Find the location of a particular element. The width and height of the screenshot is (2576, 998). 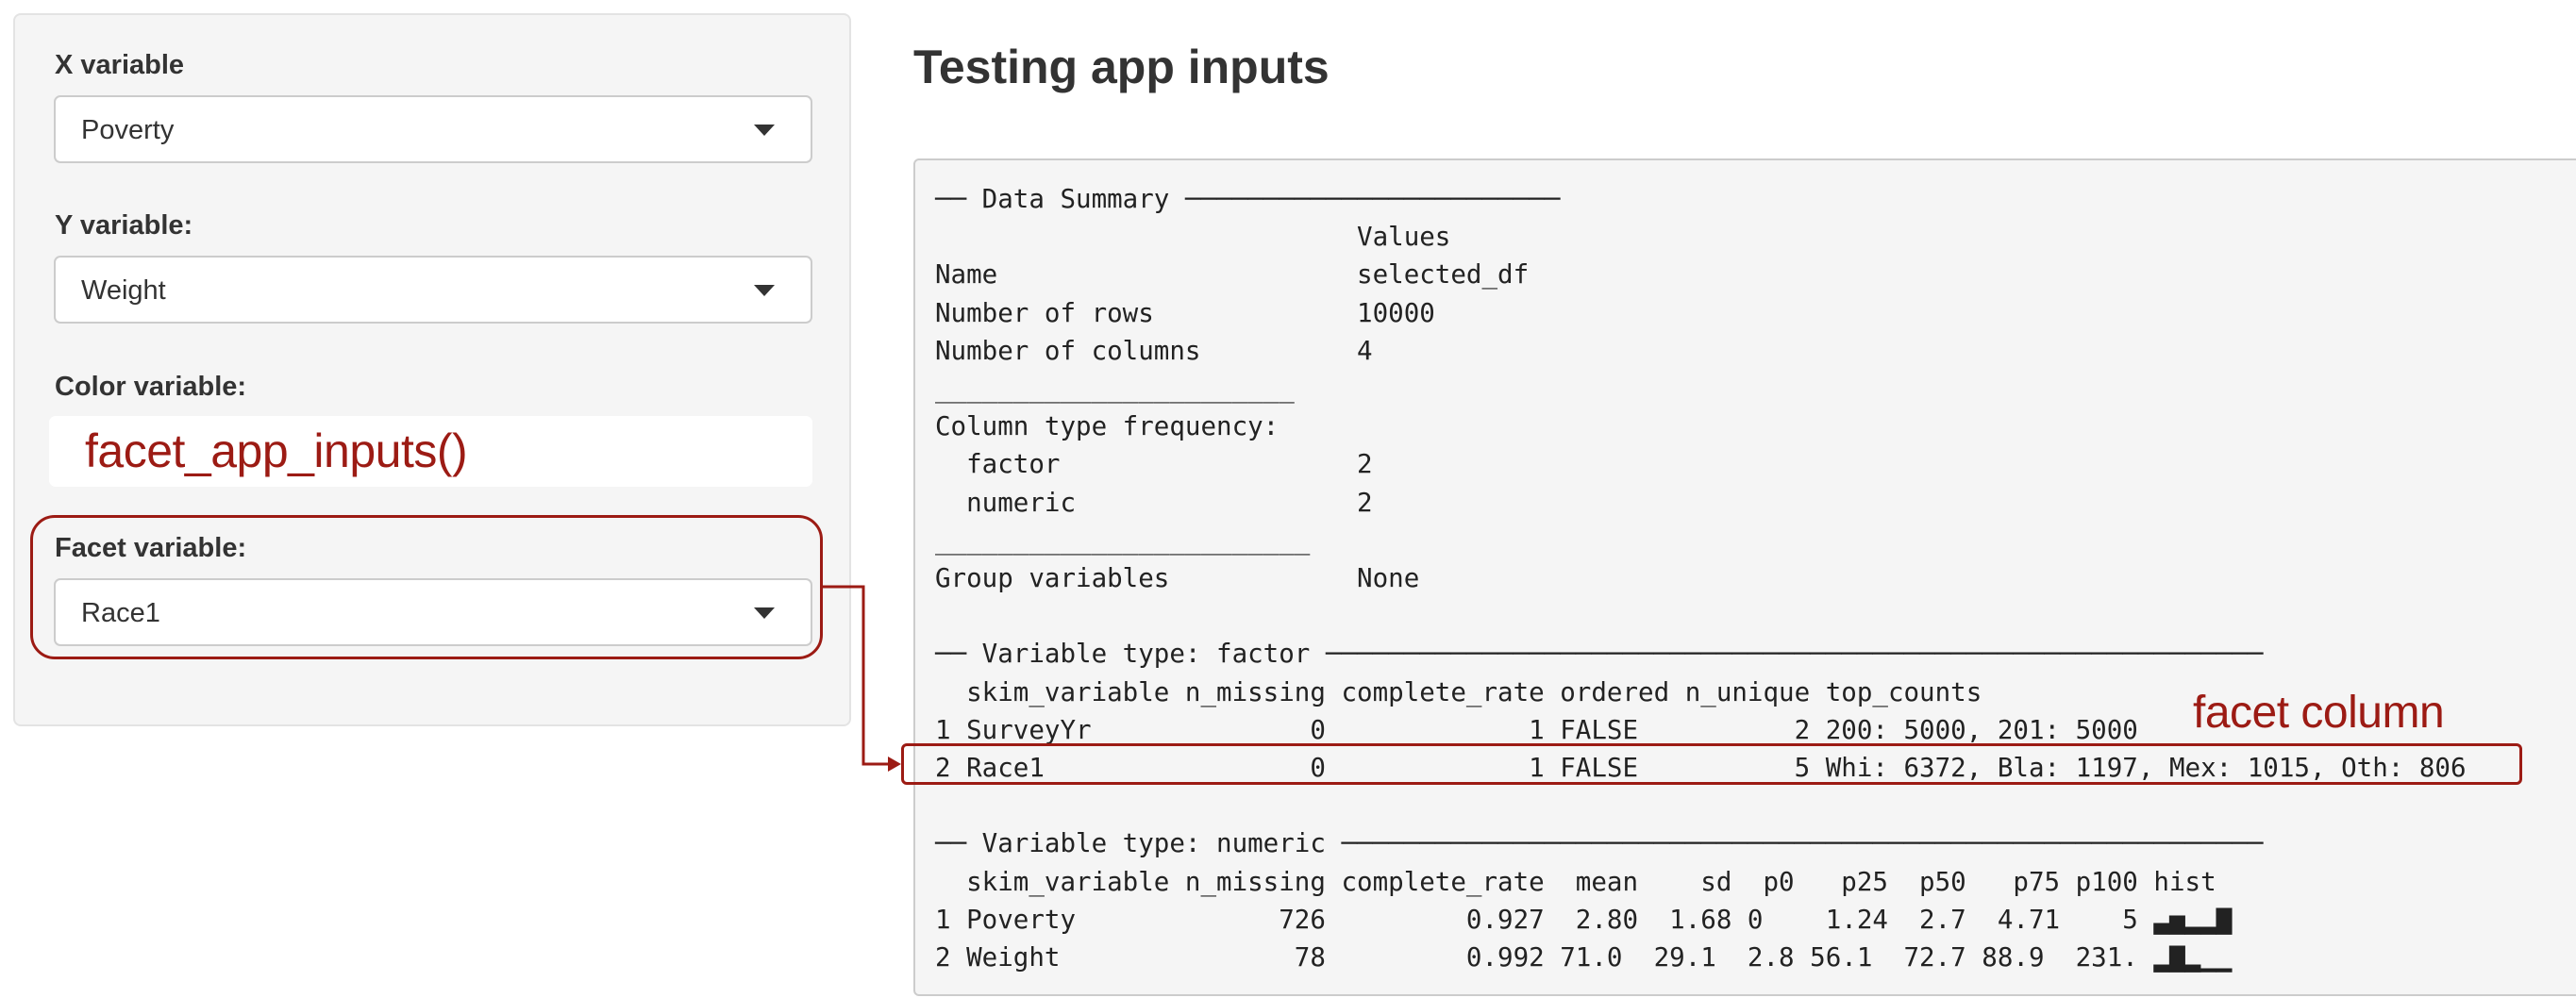

y-variable-value: Weight is located at coordinates (123, 290).